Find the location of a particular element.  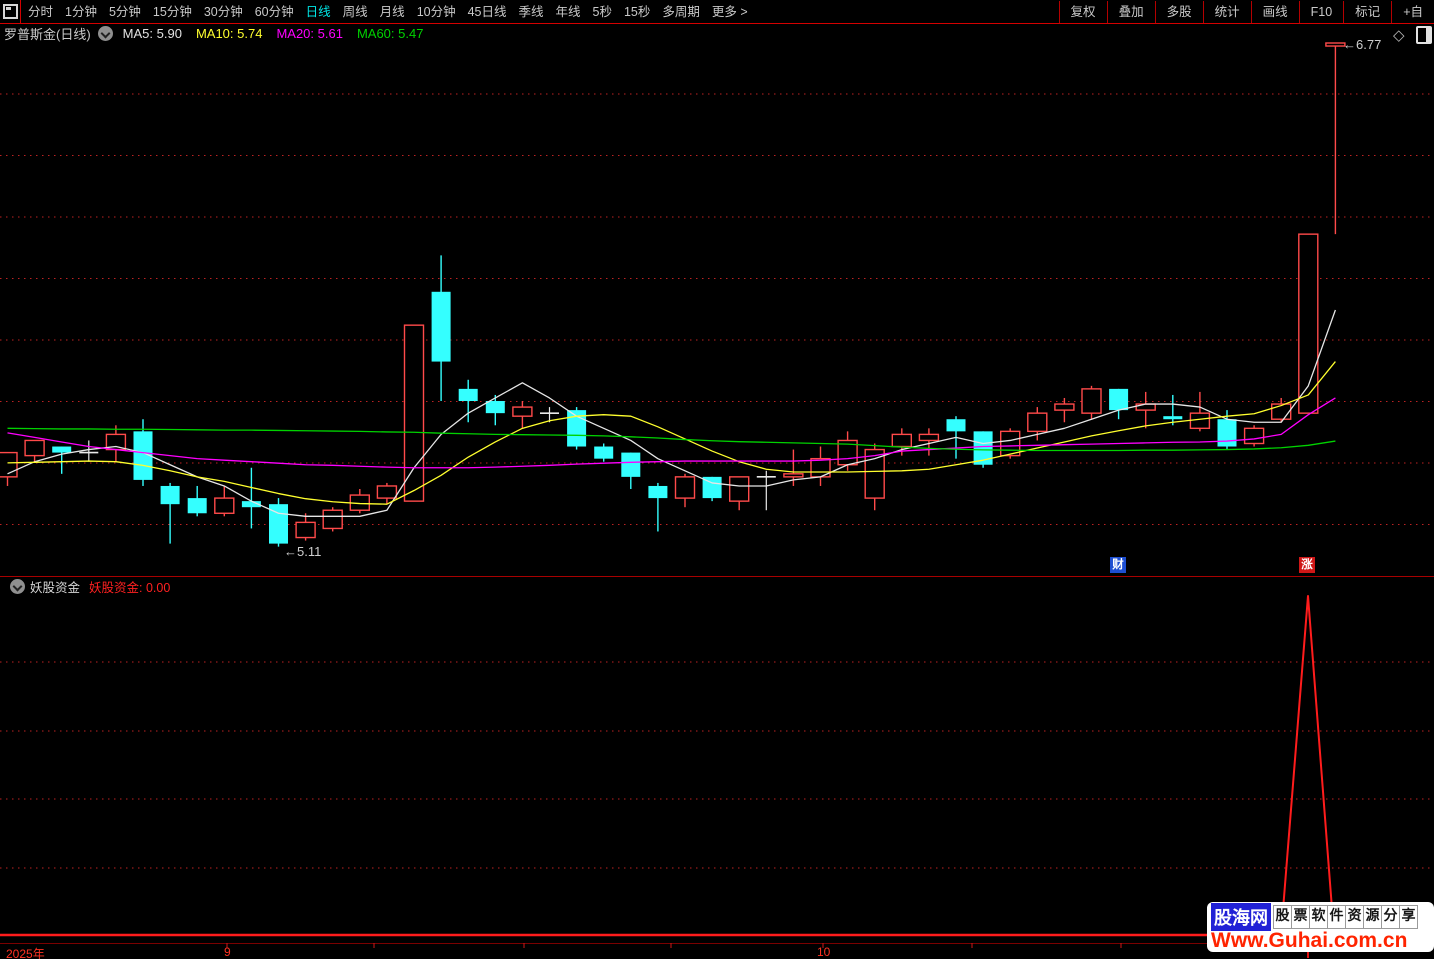

menu-item-10: 45日线 is located at coordinates (487, 12).